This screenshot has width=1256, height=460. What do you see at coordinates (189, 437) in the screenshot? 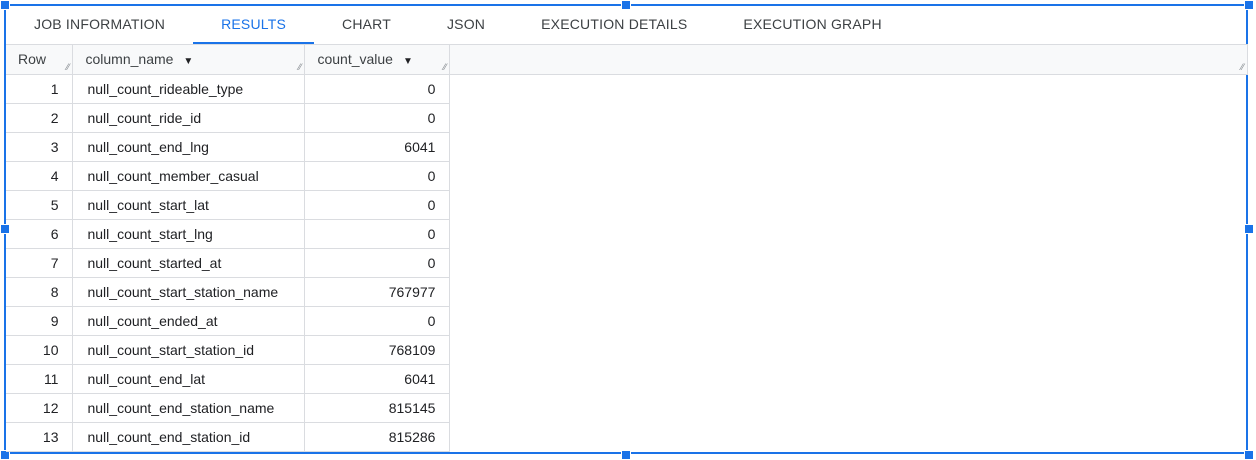
I see `column-name-cell: null_count_end_station_id` at bounding box center [189, 437].